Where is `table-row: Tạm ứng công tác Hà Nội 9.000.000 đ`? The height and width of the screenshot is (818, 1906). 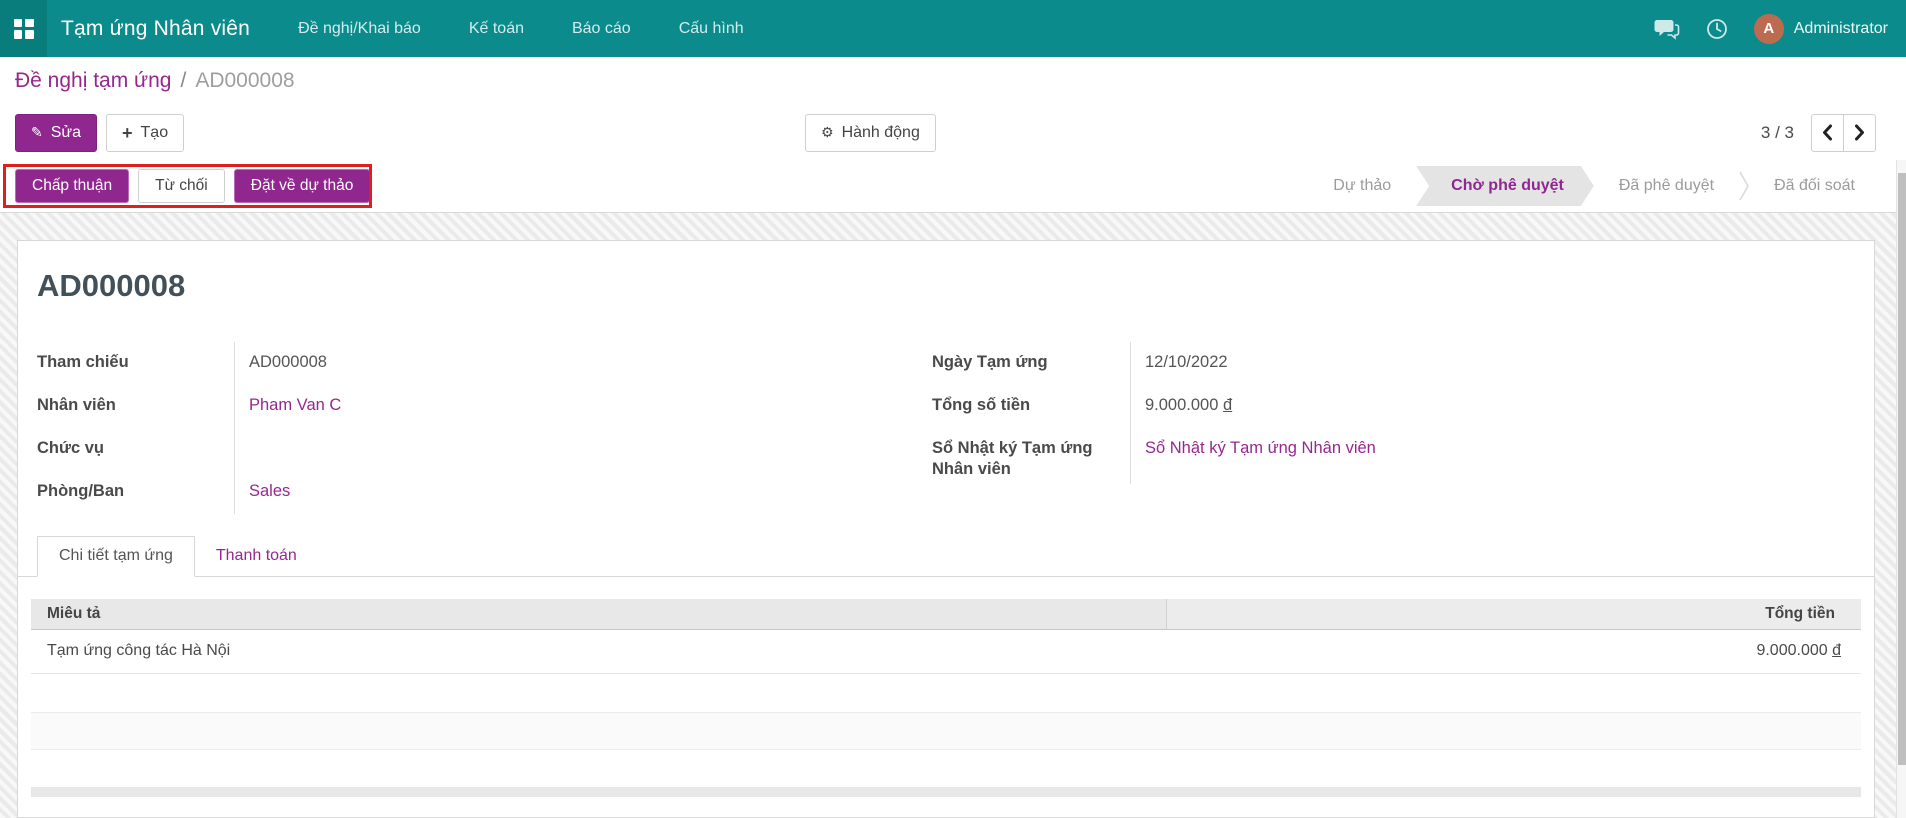
table-row: Tạm ứng công tác Hà Nội 9.000.000 đ is located at coordinates (946, 652).